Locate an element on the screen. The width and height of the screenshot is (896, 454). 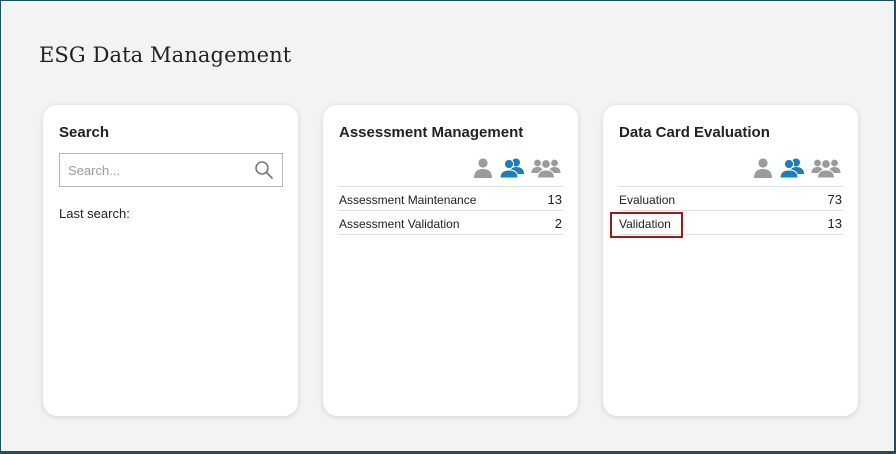
row-label: Assessment Validation is located at coordinates (399, 224).